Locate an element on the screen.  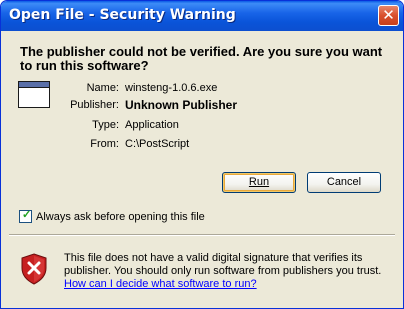
publisher-label: Publisher: is located at coordinates (94, 105).